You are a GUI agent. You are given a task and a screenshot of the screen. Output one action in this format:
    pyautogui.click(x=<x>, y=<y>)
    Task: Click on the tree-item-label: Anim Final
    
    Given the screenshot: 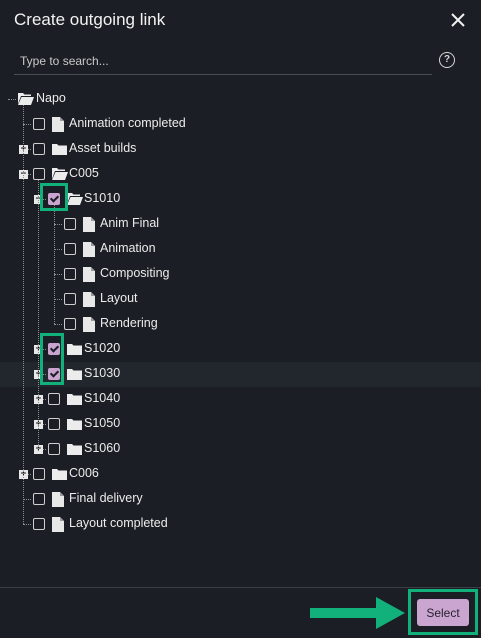 What is the action you would take?
    pyautogui.click(x=130, y=223)
    